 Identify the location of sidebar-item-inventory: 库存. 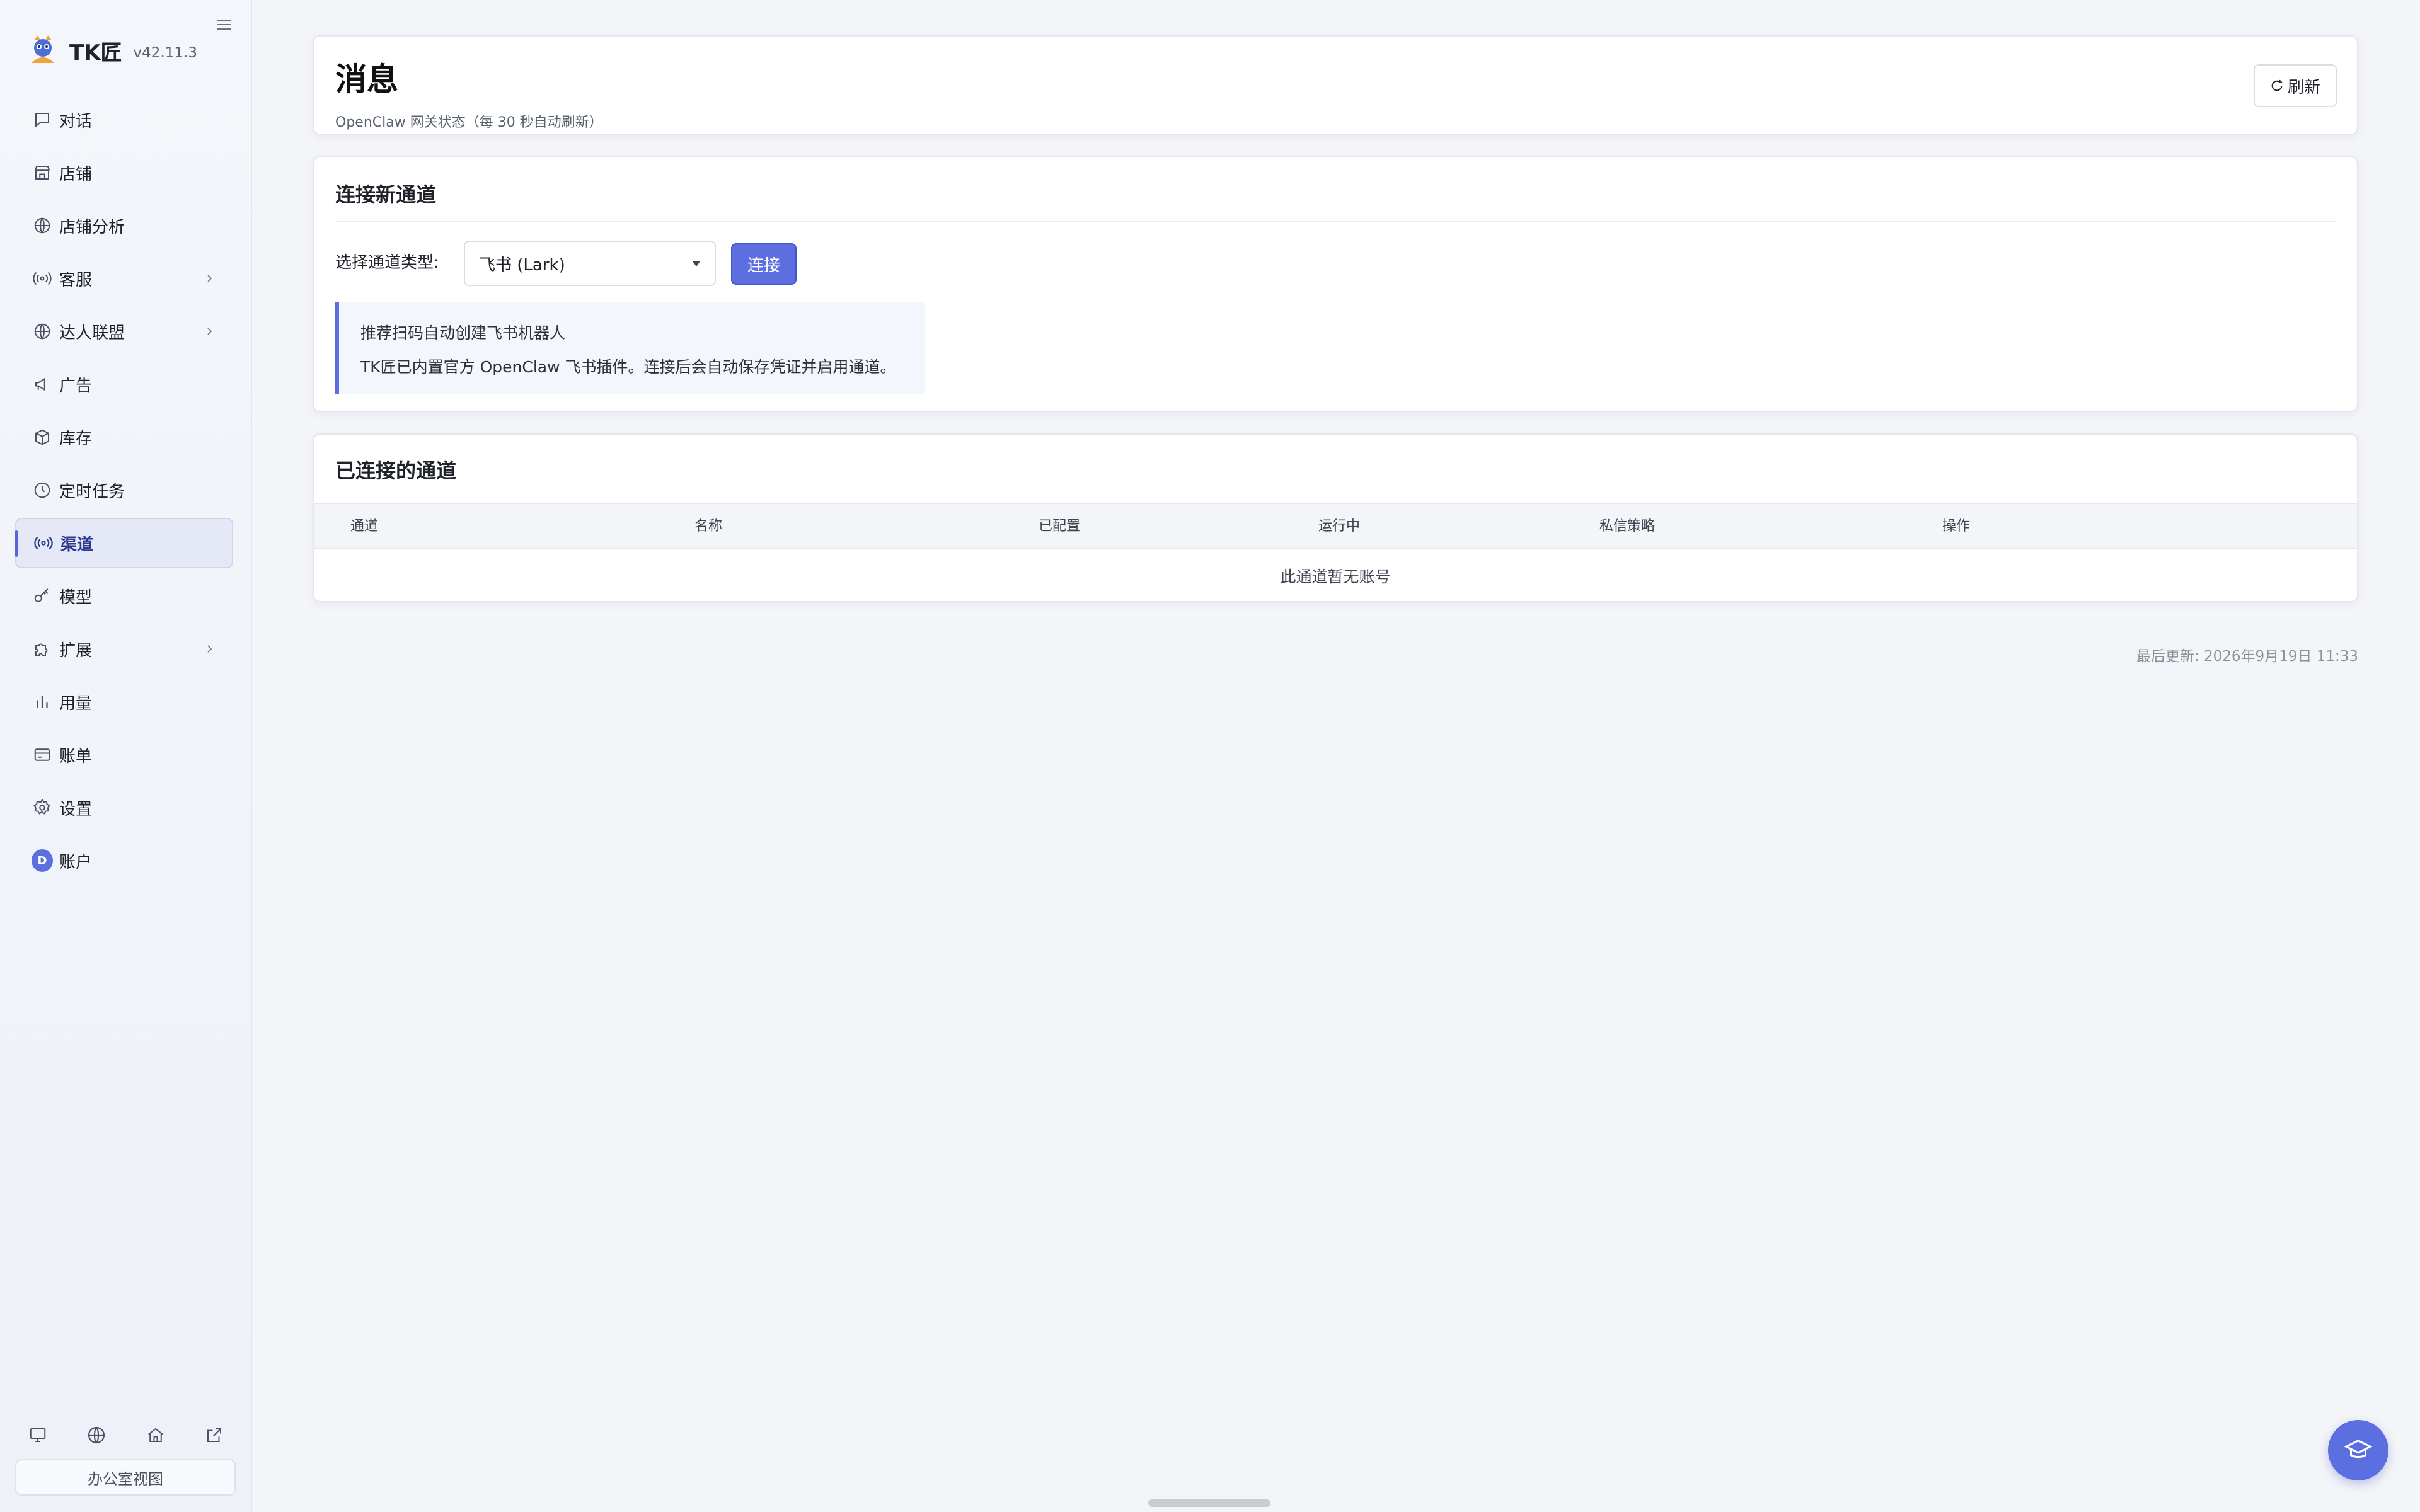
(124, 437).